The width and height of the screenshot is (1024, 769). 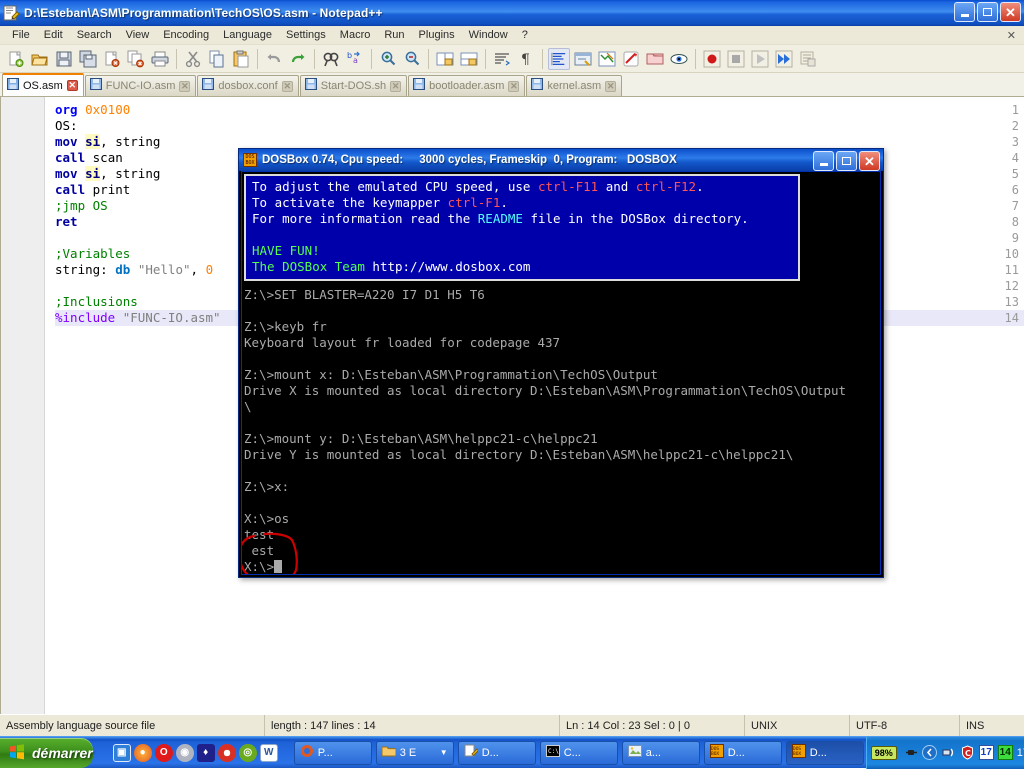 What do you see at coordinates (160, 59) in the screenshot?
I see `print-icon` at bounding box center [160, 59].